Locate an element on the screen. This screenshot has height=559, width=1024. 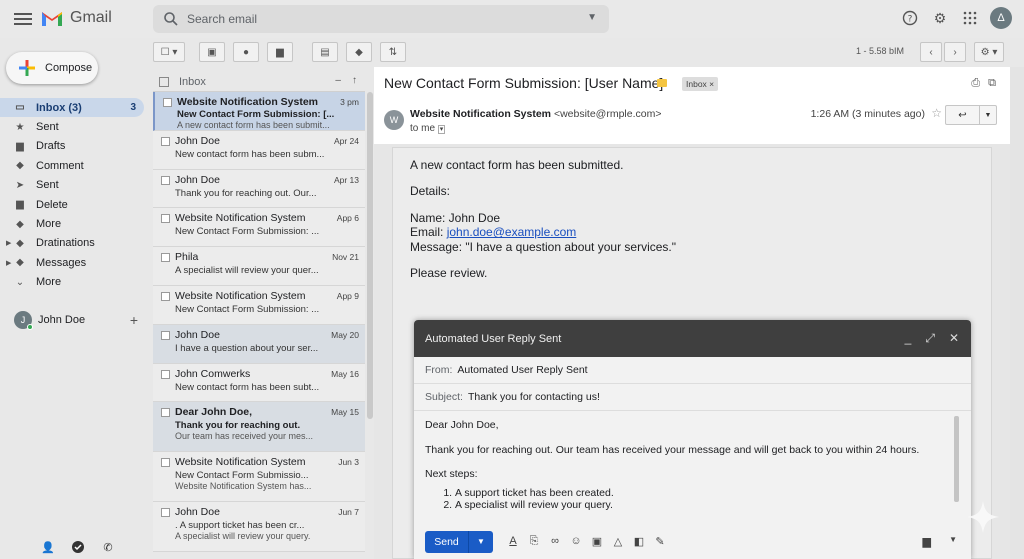
search-icon is located at coordinates (171, 19).